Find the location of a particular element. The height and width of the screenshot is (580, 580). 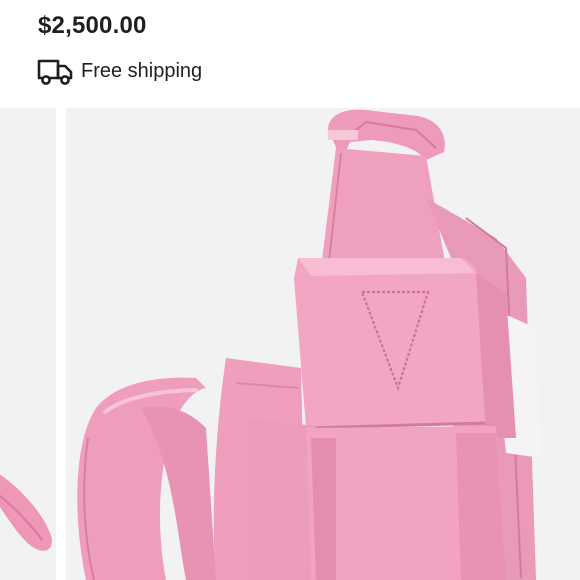

free-shipping-label: Free shipping is located at coordinates (142, 70).